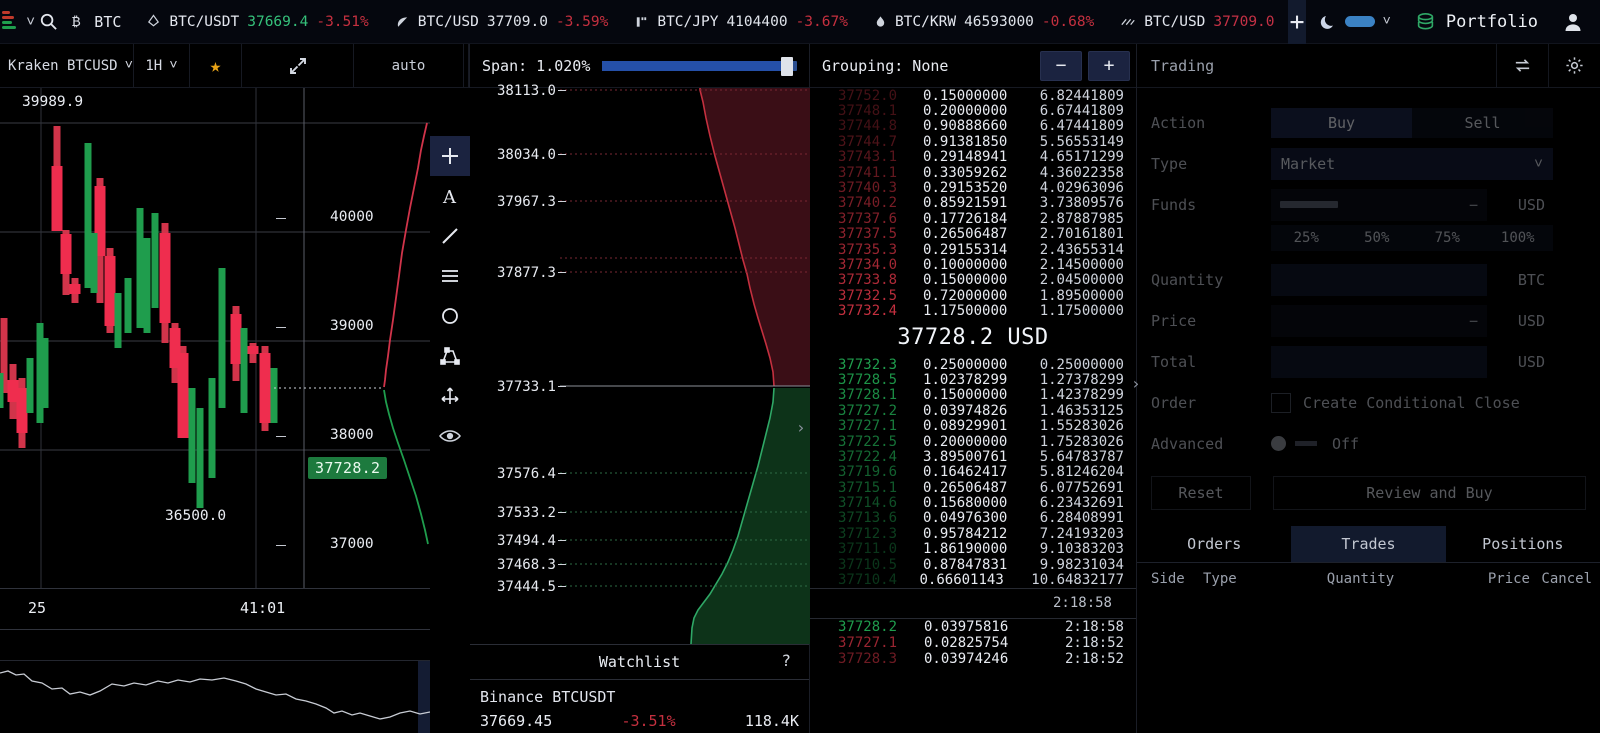 The height and width of the screenshot is (733, 1600). I want to click on depth-panel-collapse-chevron: ›, so click(803, 427).